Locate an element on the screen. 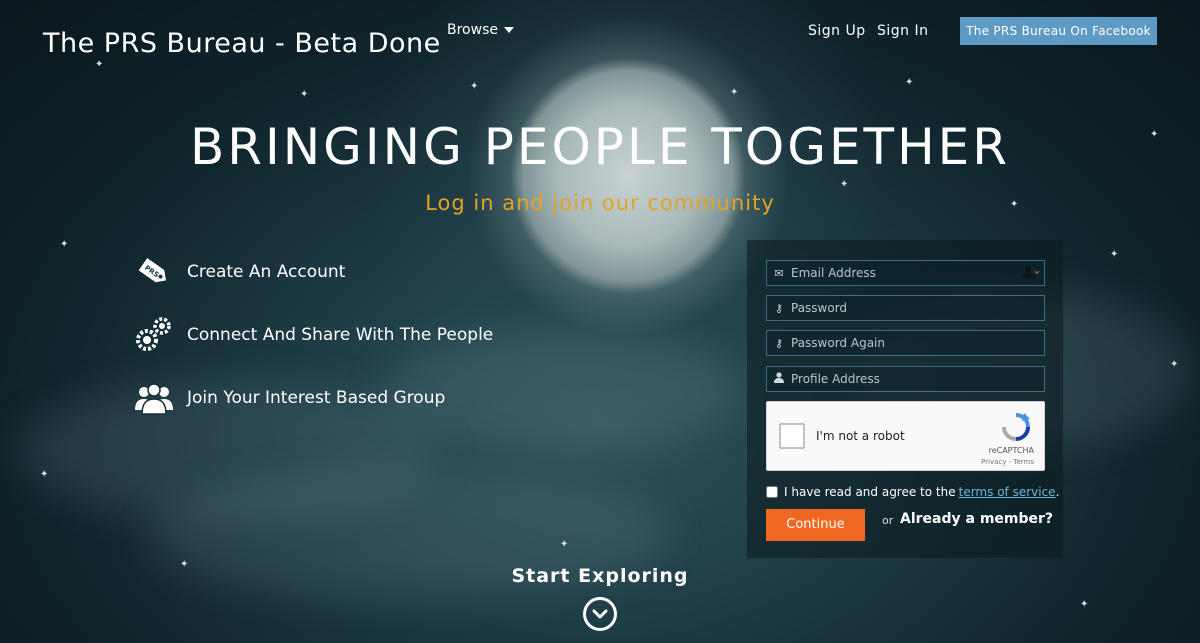 Image resolution: width=1200 pixels, height=643 pixels. continue-button: Continue is located at coordinates (815, 525).